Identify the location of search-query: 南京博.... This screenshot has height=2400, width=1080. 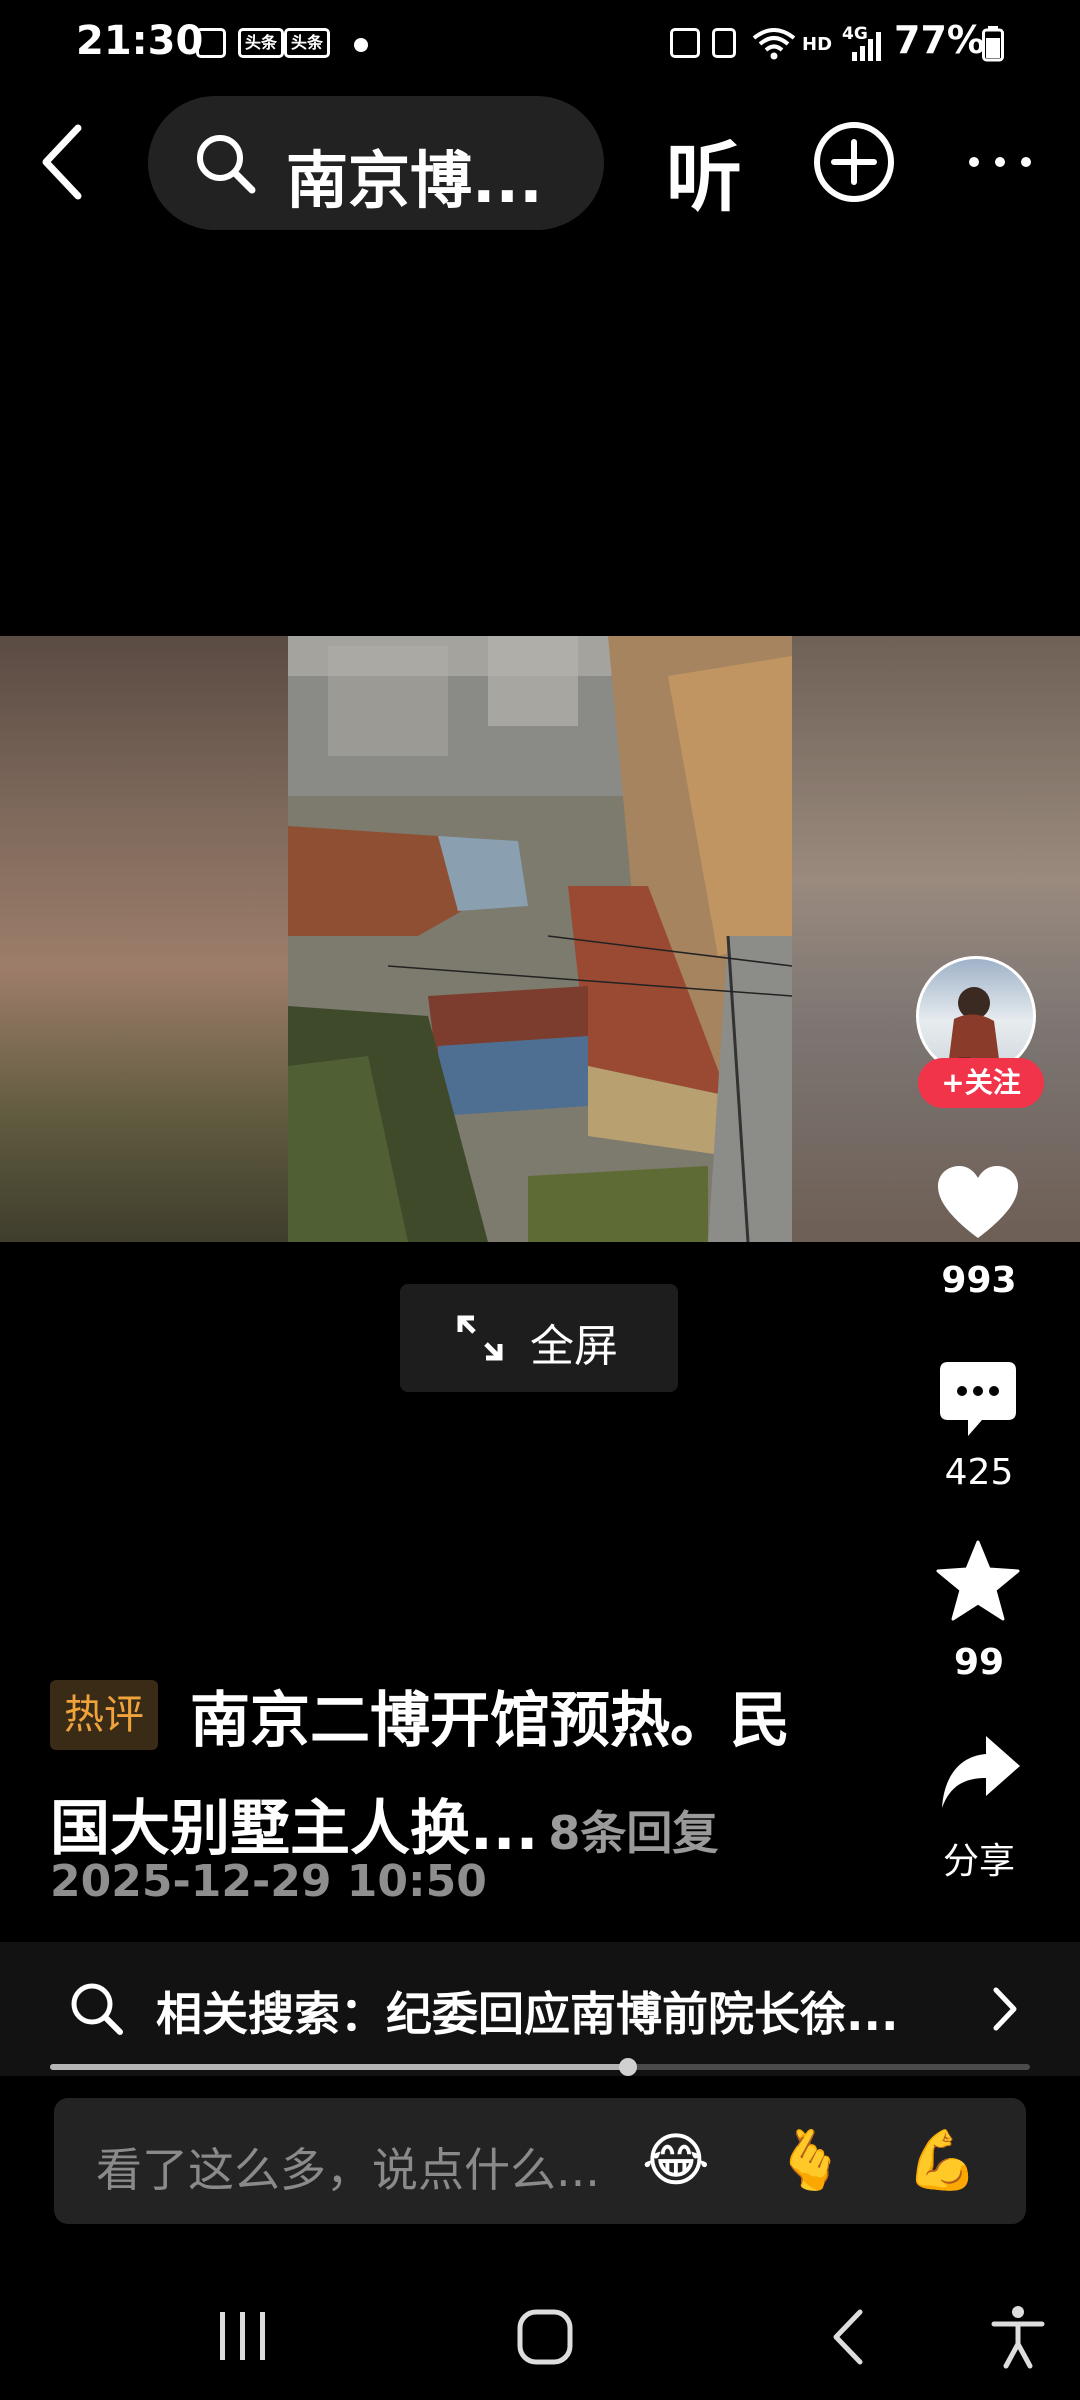
(414, 180).